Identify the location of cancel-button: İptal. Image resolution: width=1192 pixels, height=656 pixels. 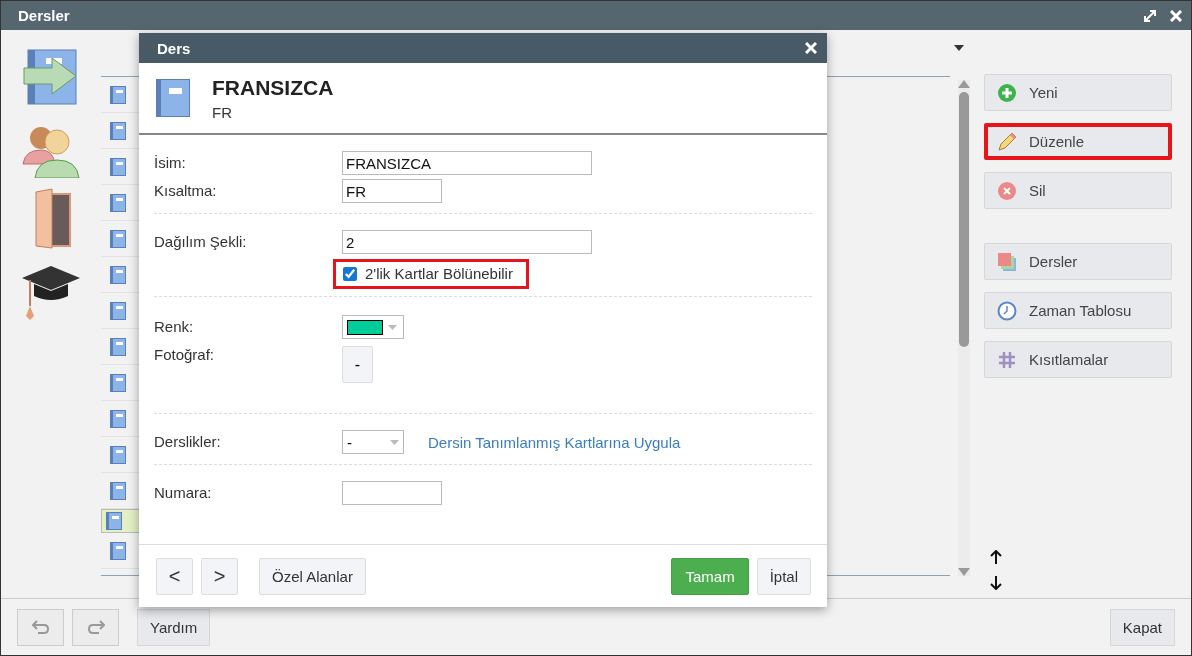
(783, 576).